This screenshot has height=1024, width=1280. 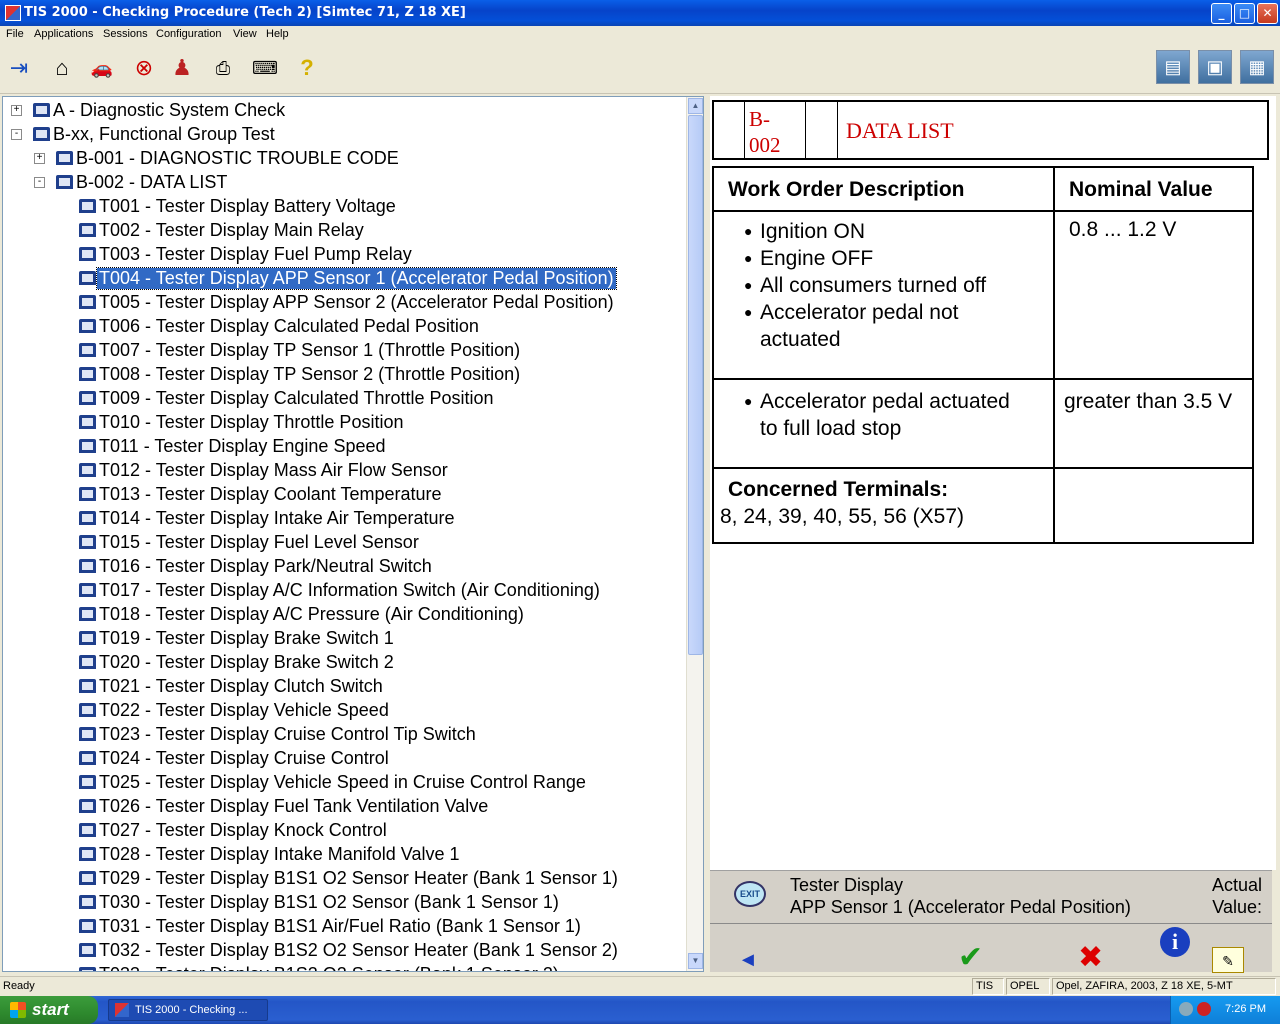 I want to click on nominal-value-2: greater than 3.5 V, so click(x=1148, y=401).